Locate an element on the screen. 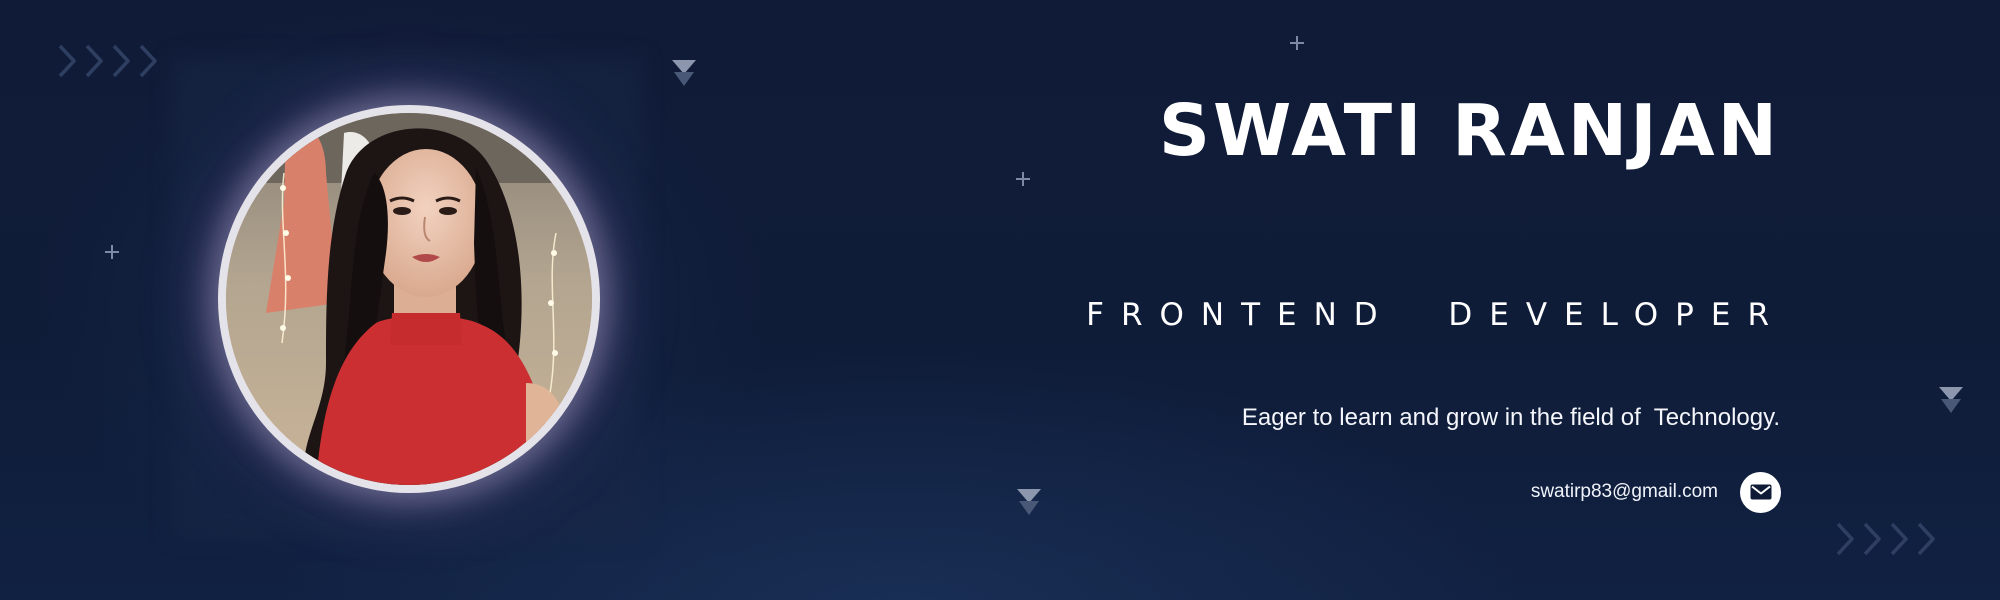  mail-icon is located at coordinates (1760, 492).